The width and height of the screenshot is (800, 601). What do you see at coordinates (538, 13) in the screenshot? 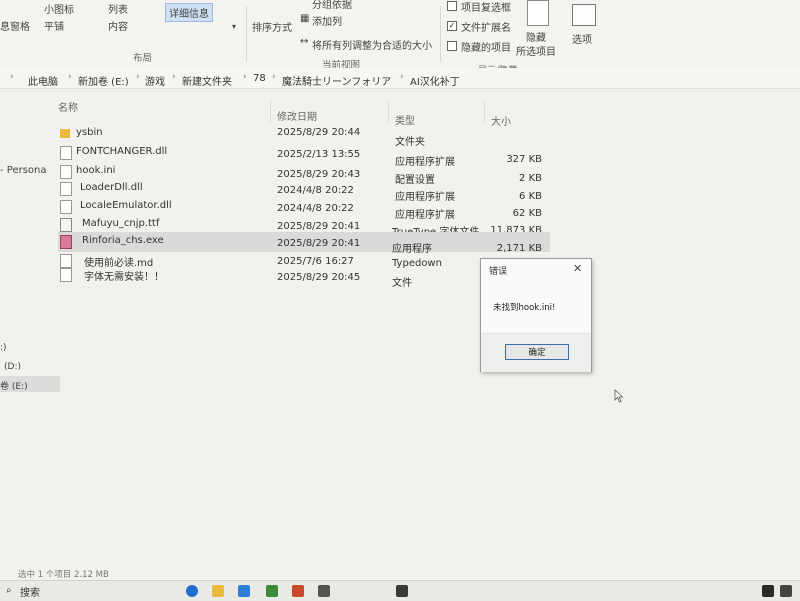
I see `hide-selected-icon` at bounding box center [538, 13].